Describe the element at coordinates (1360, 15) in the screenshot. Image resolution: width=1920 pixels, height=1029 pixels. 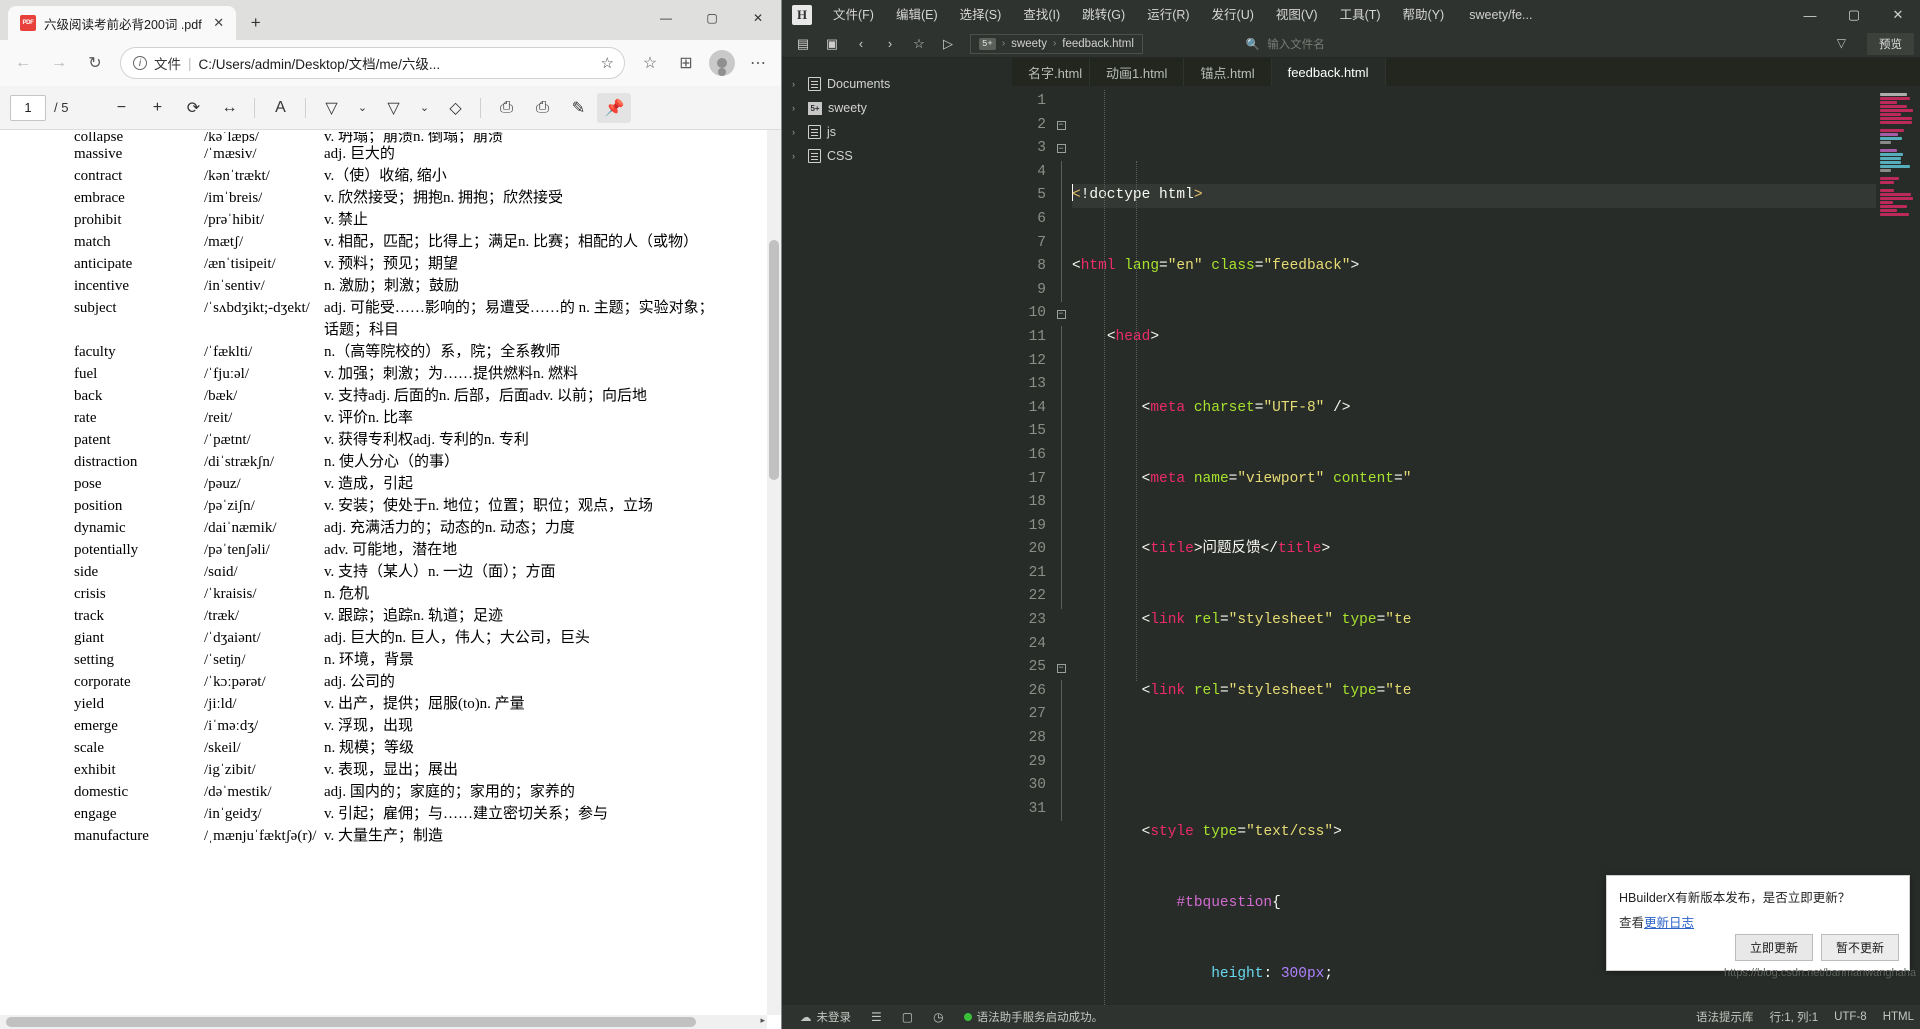
I see `menu-item-8: 工具(T)` at that location.